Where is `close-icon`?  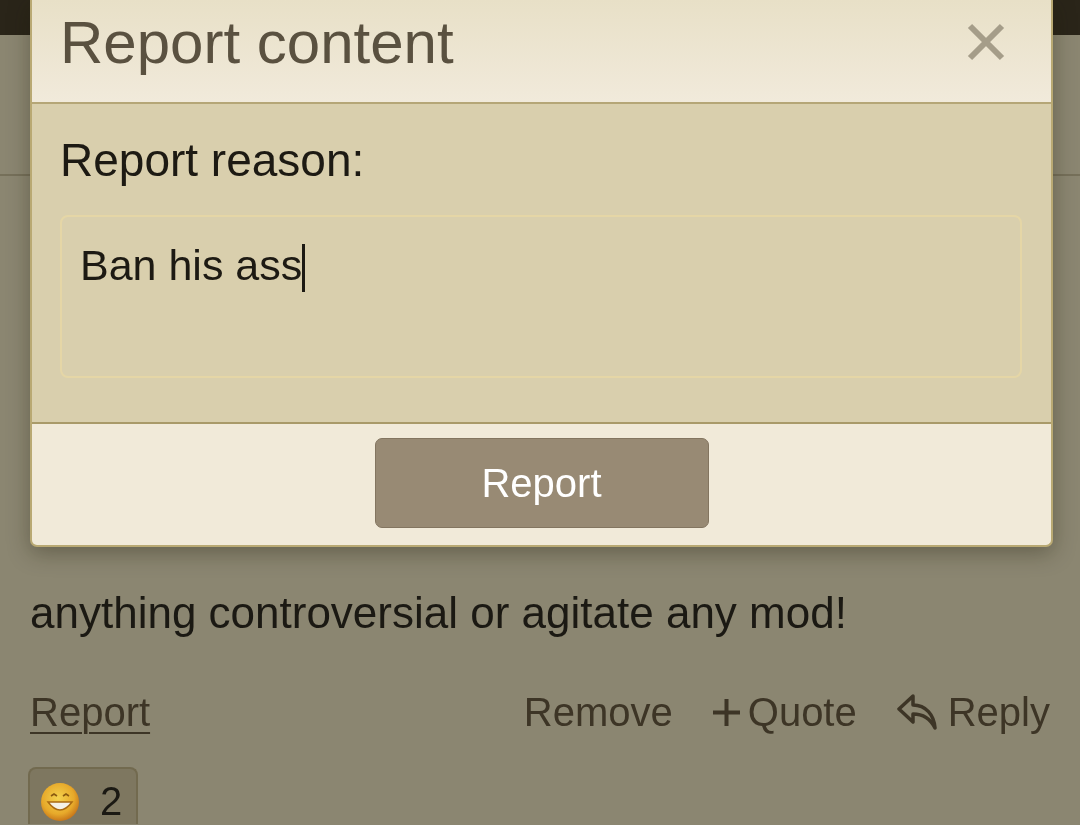 close-icon is located at coordinates (986, 42).